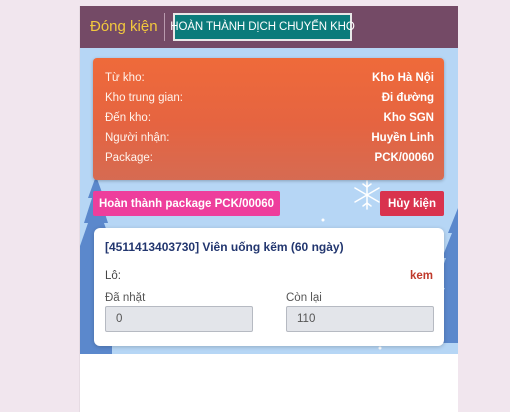  Describe the element at coordinates (224, 247) in the screenshot. I see `product-title: [4511413403730] Viên uống kẽm (60 ngày)` at that location.